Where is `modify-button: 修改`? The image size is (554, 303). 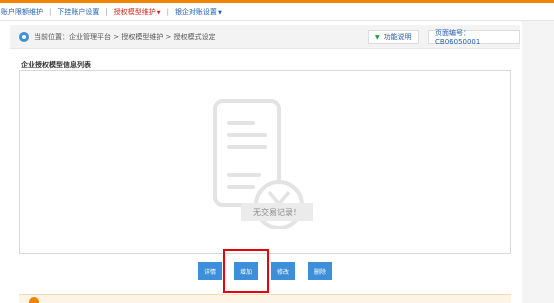
modify-button: 修改 is located at coordinates (283, 271).